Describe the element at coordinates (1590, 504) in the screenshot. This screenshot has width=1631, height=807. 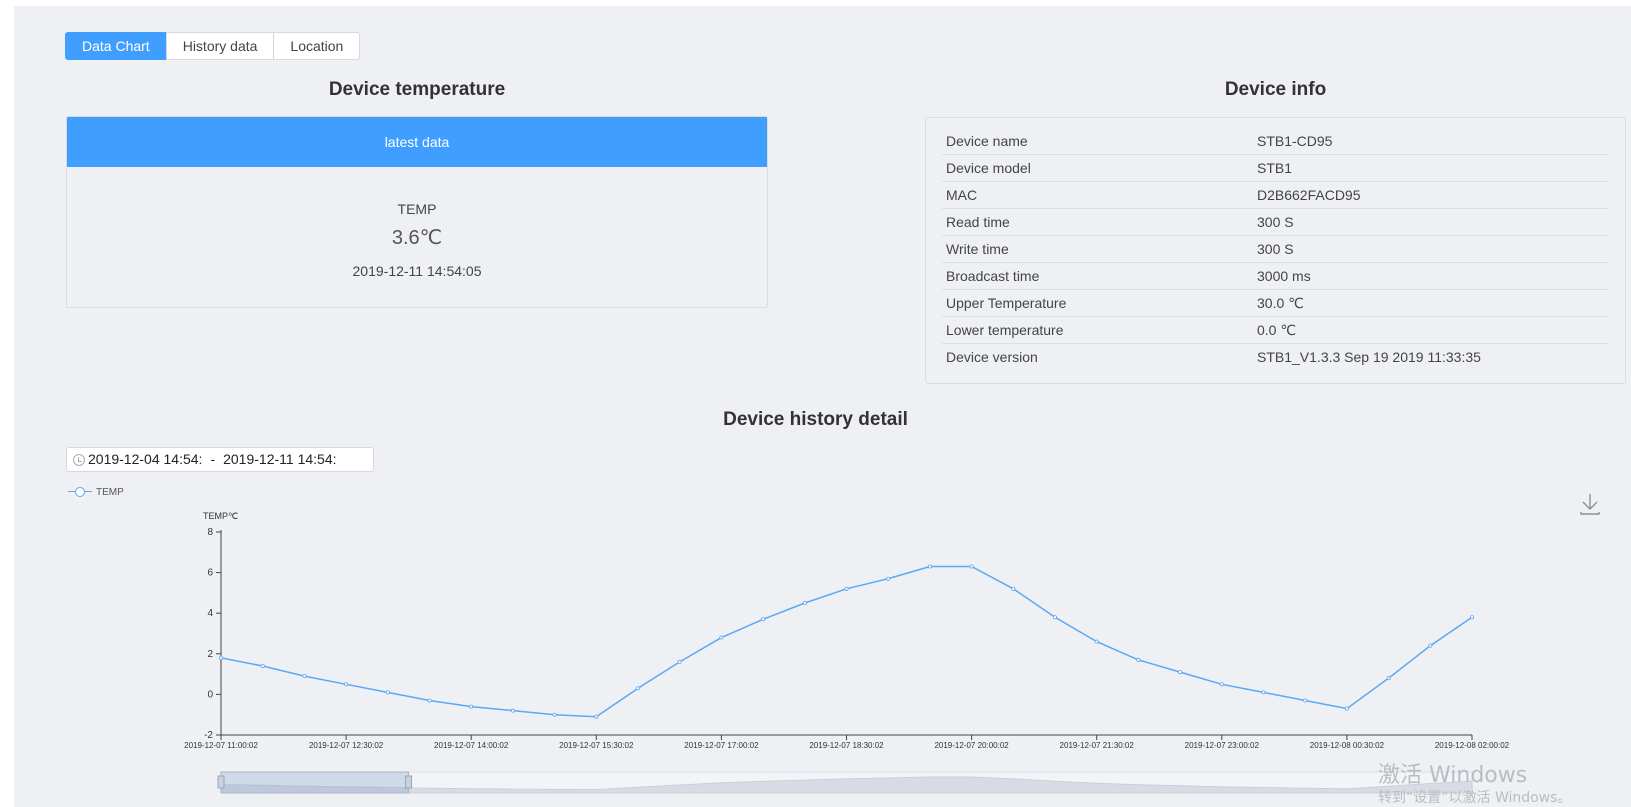
I see `download-icon` at that location.